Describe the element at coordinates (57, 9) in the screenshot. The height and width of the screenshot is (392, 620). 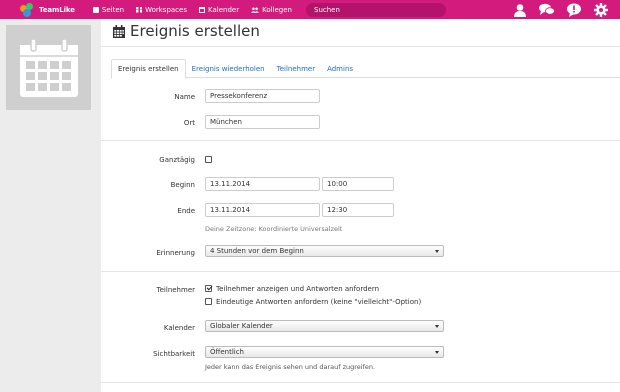
I see `brand-name: TeamLike` at that location.